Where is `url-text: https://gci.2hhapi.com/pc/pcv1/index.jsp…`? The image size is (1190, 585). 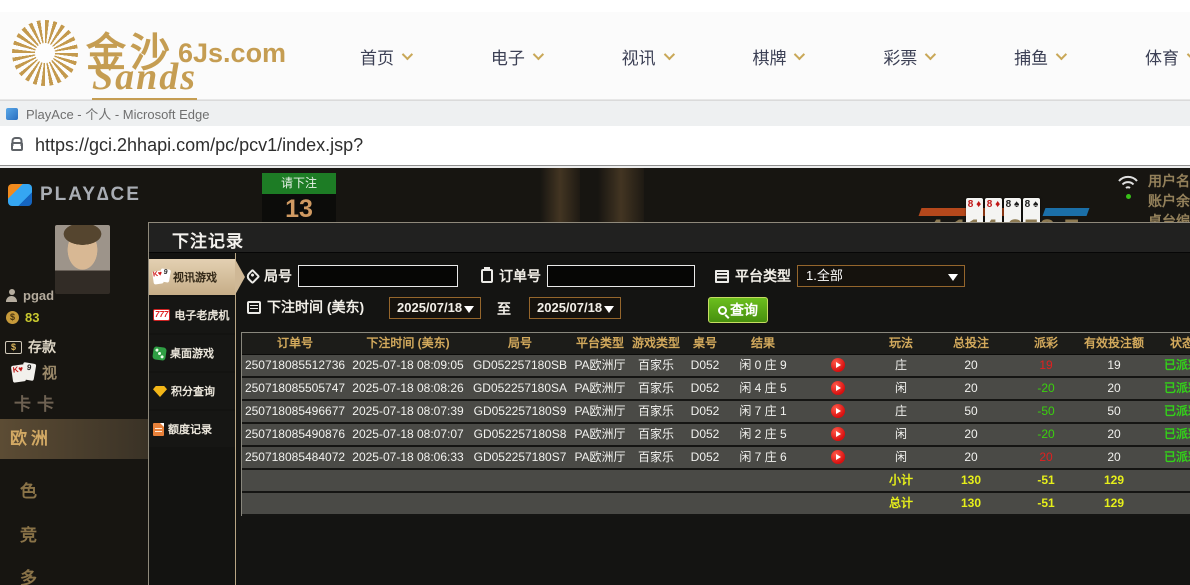
url-text: https://gci.2hhapi.com/pc/pcv1/index.jsp… is located at coordinates (199, 145).